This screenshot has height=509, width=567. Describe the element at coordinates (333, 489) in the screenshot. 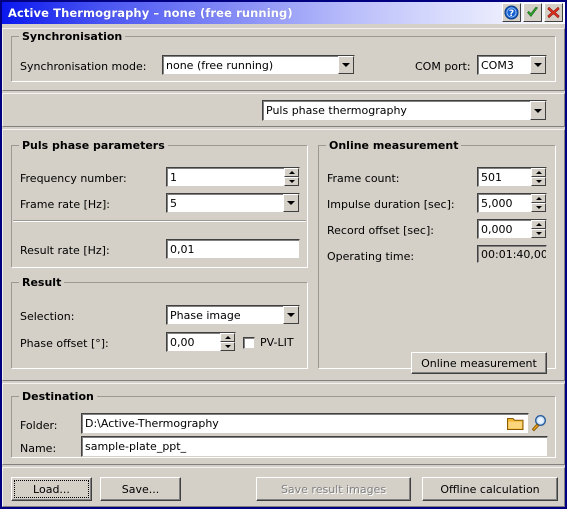

I see `save-result-images-button: Save result images` at that location.